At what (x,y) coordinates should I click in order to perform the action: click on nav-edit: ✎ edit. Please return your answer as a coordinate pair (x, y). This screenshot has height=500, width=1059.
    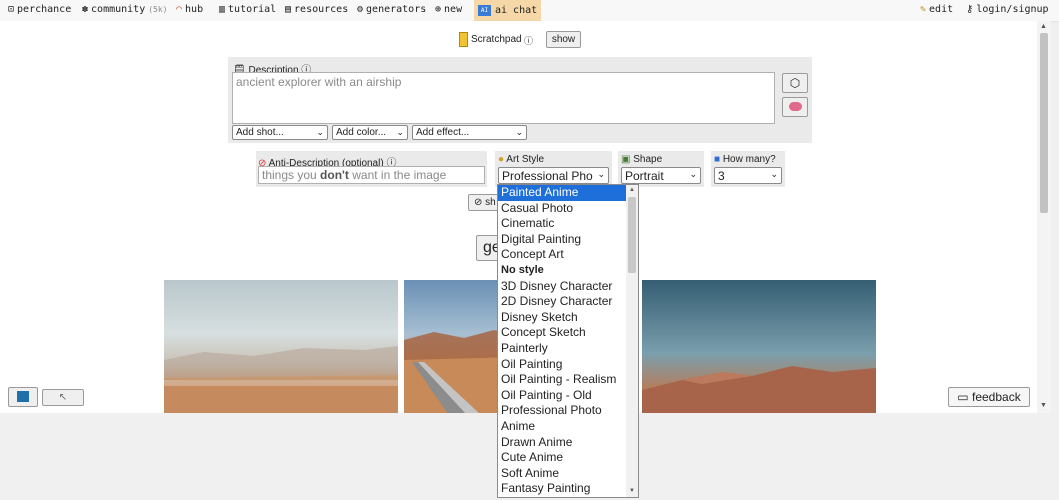
    Looking at the image, I should click on (936, 9).